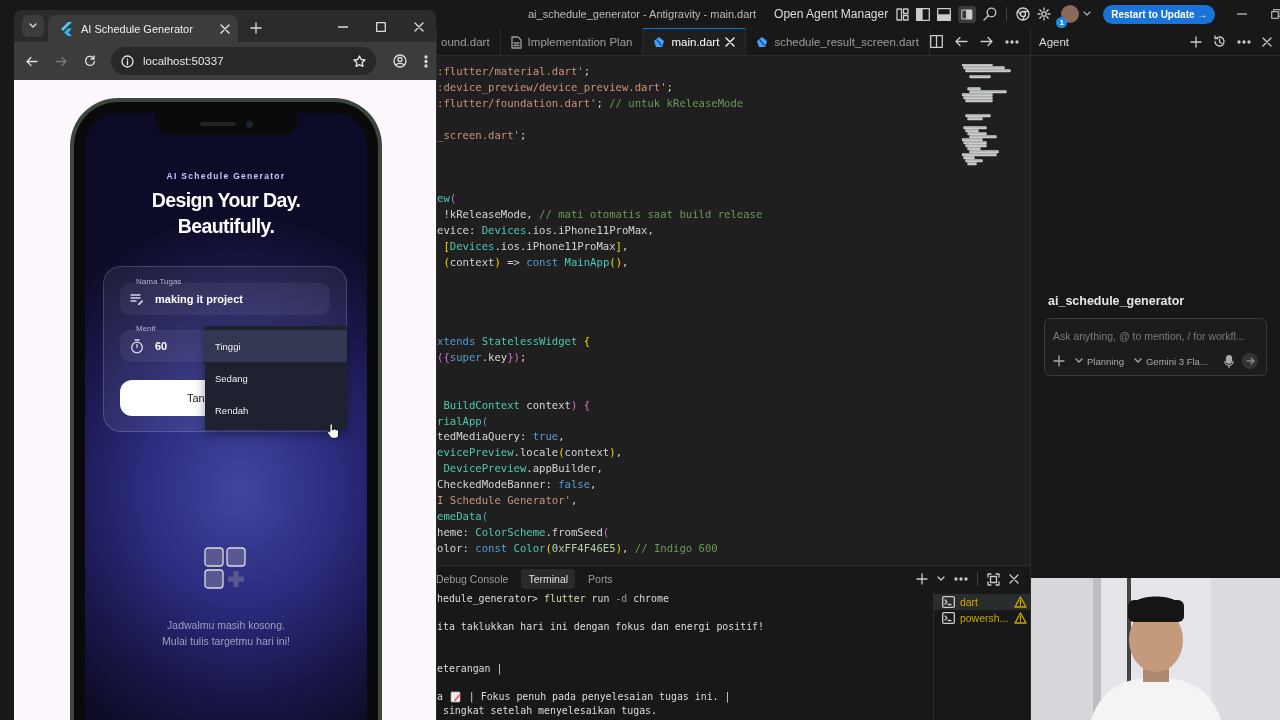  Describe the element at coordinates (226, 633) in the screenshot. I see `empty-state-message: Jadwalmu masih kosong. Mulai tulis targetmu hari ini!` at that location.